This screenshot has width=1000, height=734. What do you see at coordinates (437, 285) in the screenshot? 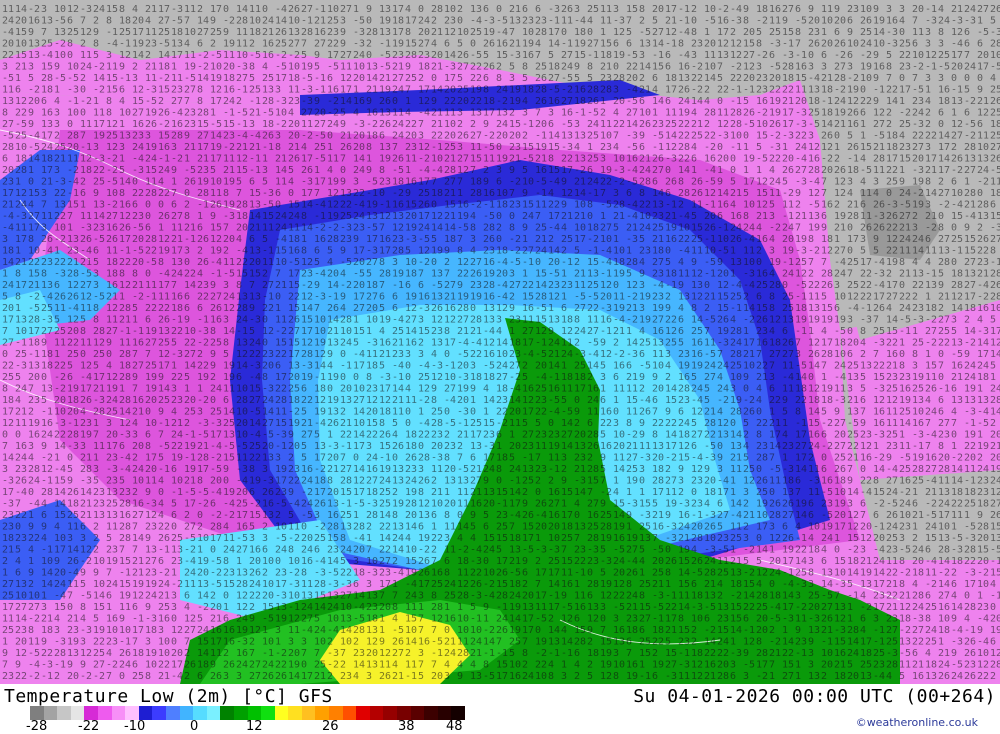
I see `value-label: -5` at bounding box center [437, 285].